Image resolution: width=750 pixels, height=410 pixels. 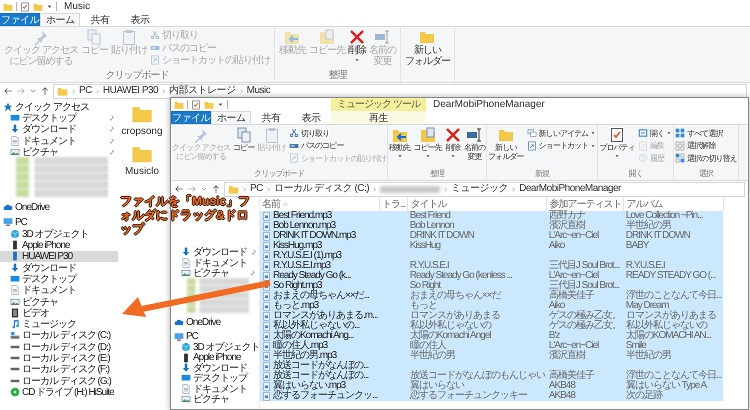 I want to click on breadcrumb: ミュージック, so click(x=479, y=189).